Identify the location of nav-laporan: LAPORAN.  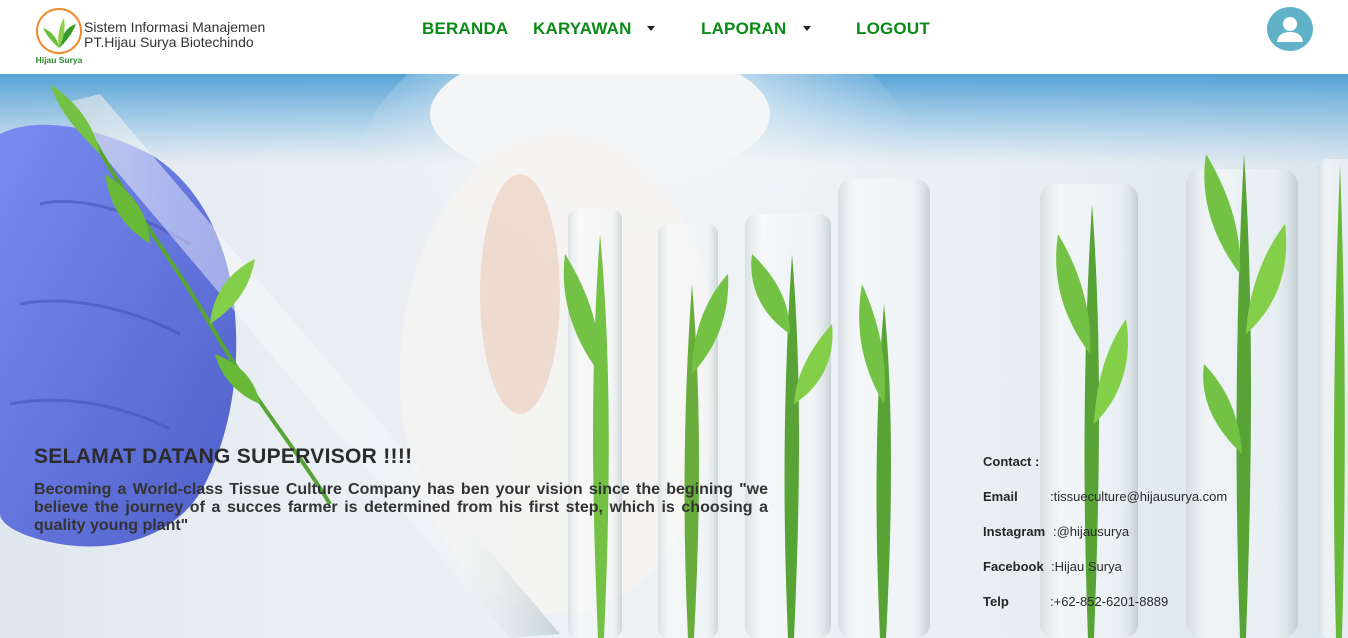
(743, 29).